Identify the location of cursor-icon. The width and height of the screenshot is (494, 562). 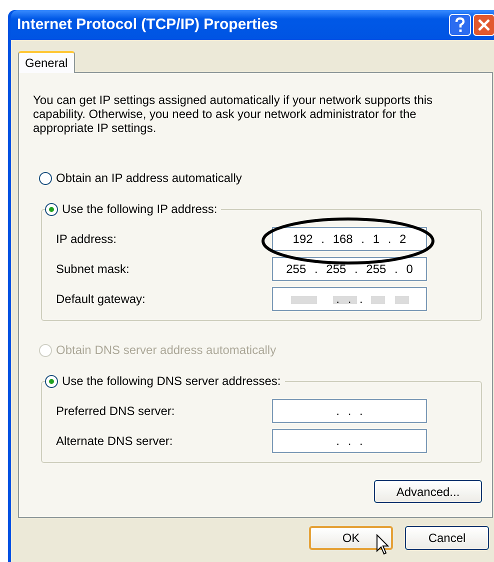
(383, 545).